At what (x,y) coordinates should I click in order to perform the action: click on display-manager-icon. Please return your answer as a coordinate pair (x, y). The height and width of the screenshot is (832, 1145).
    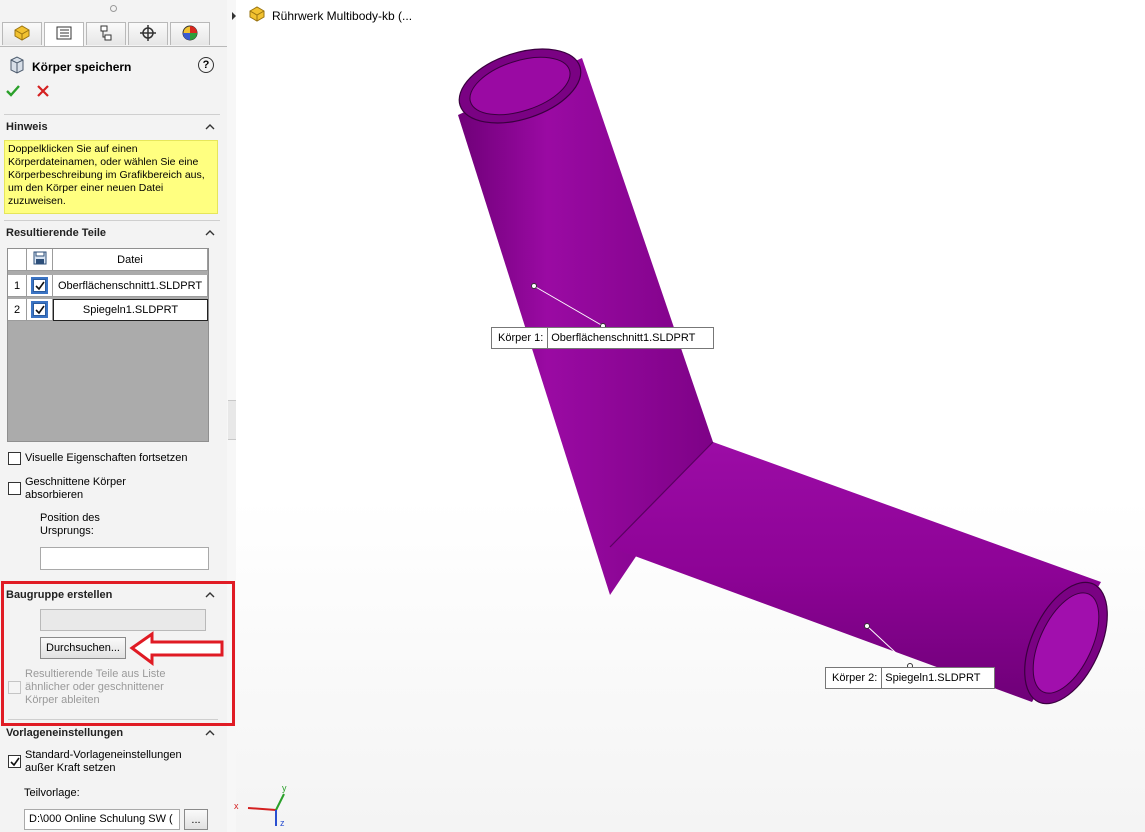
    Looking at the image, I should click on (190, 34).